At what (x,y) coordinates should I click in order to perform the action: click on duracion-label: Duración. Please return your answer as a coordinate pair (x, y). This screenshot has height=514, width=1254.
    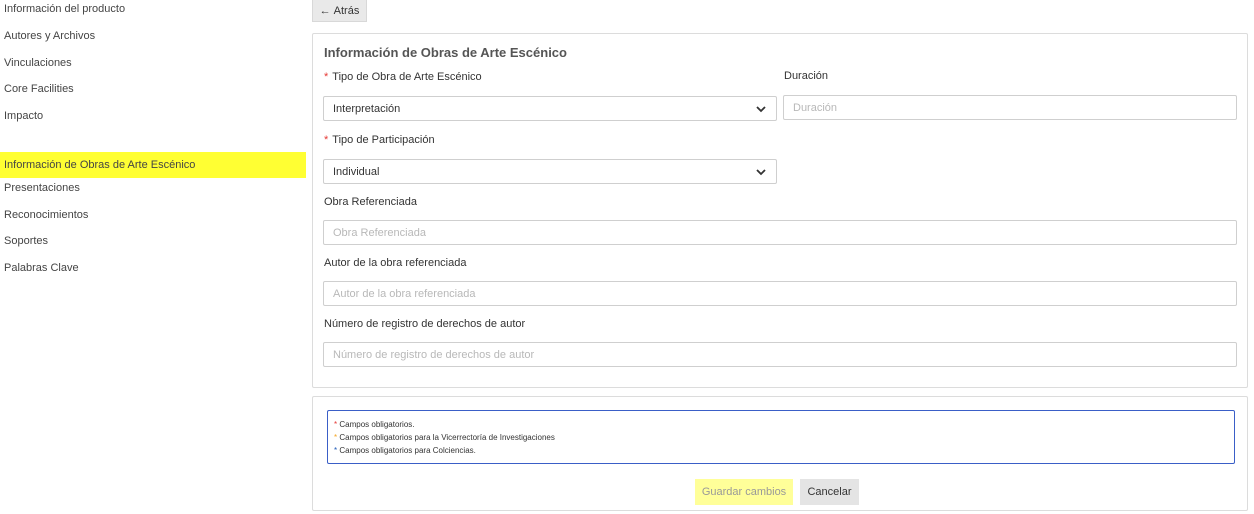
    Looking at the image, I should click on (806, 76).